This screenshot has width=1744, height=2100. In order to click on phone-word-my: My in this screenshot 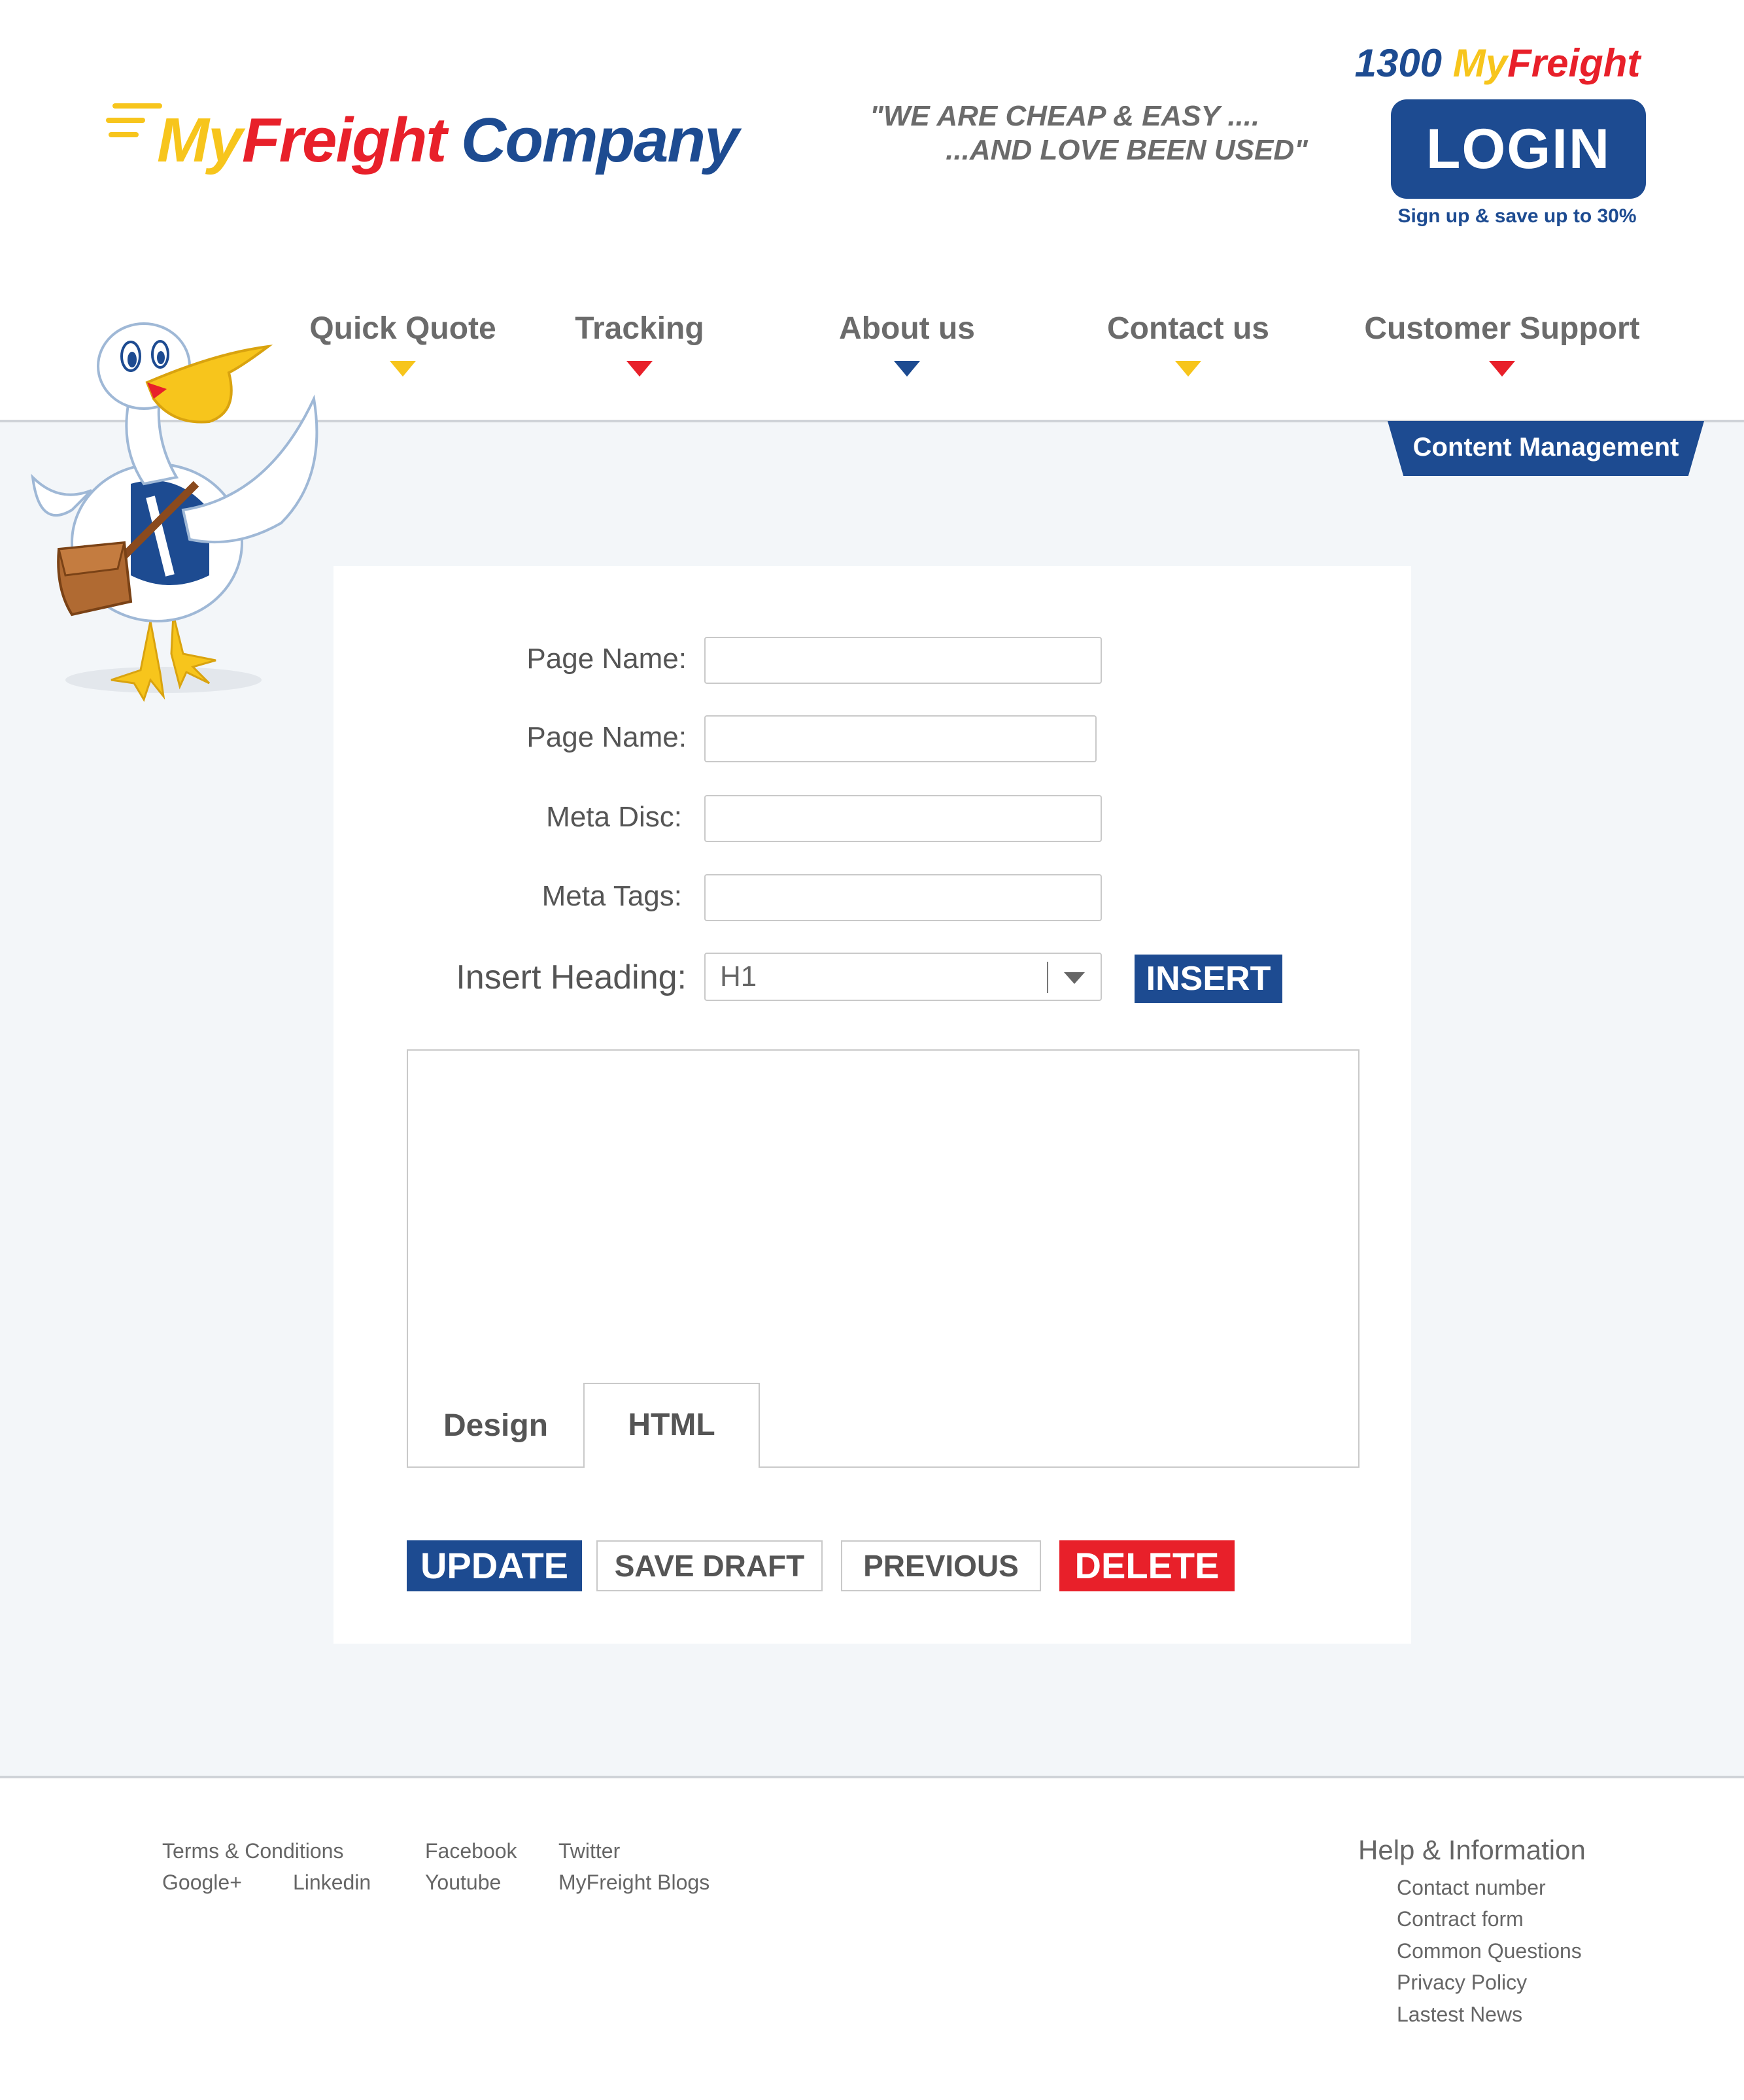, I will do `click(1480, 63)`.